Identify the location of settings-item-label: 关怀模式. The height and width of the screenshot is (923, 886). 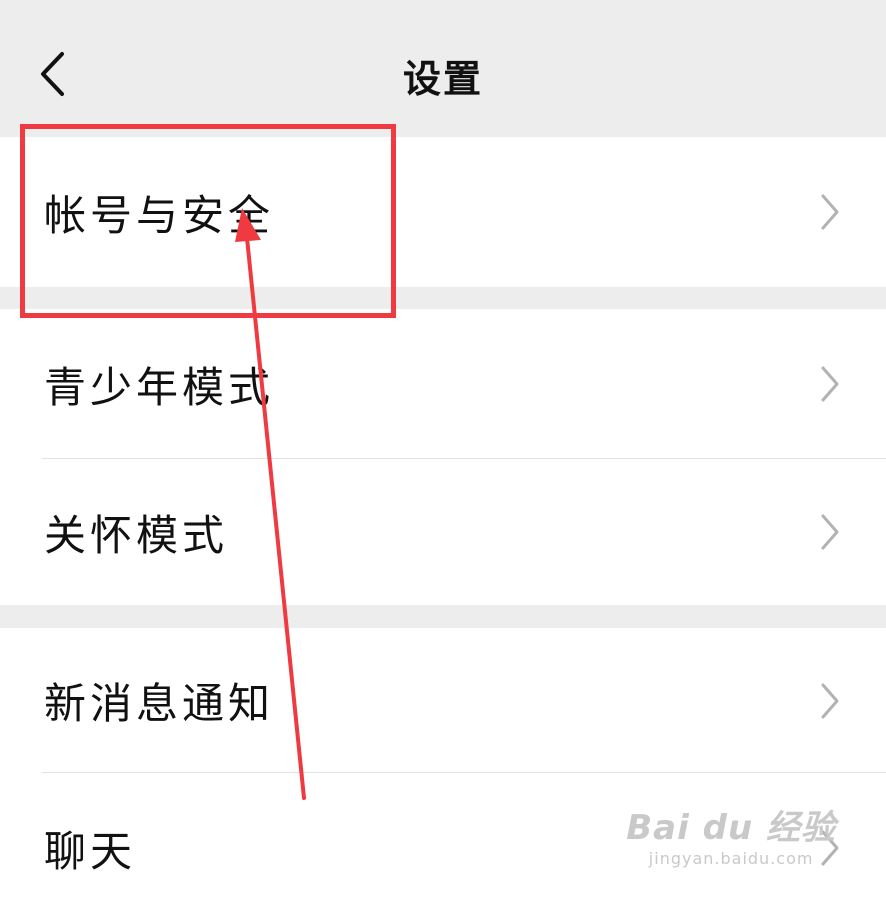
(136, 535).